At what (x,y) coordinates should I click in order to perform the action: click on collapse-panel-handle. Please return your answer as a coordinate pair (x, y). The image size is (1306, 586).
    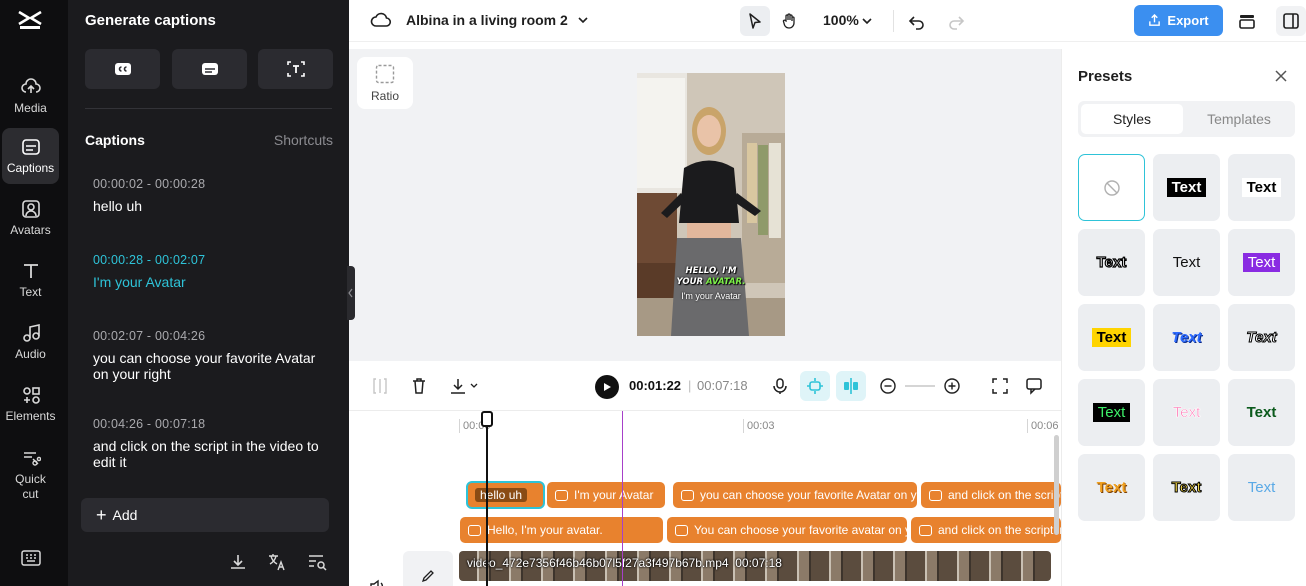
    Looking at the image, I should click on (351, 293).